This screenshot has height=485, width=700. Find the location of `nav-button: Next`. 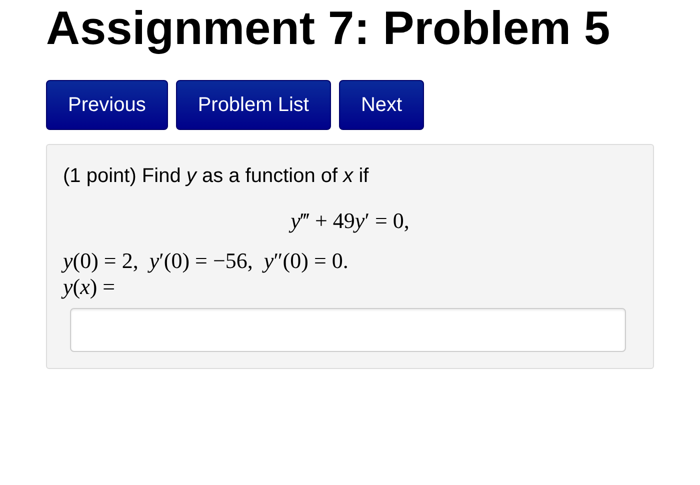

nav-button: Next is located at coordinates (381, 105).